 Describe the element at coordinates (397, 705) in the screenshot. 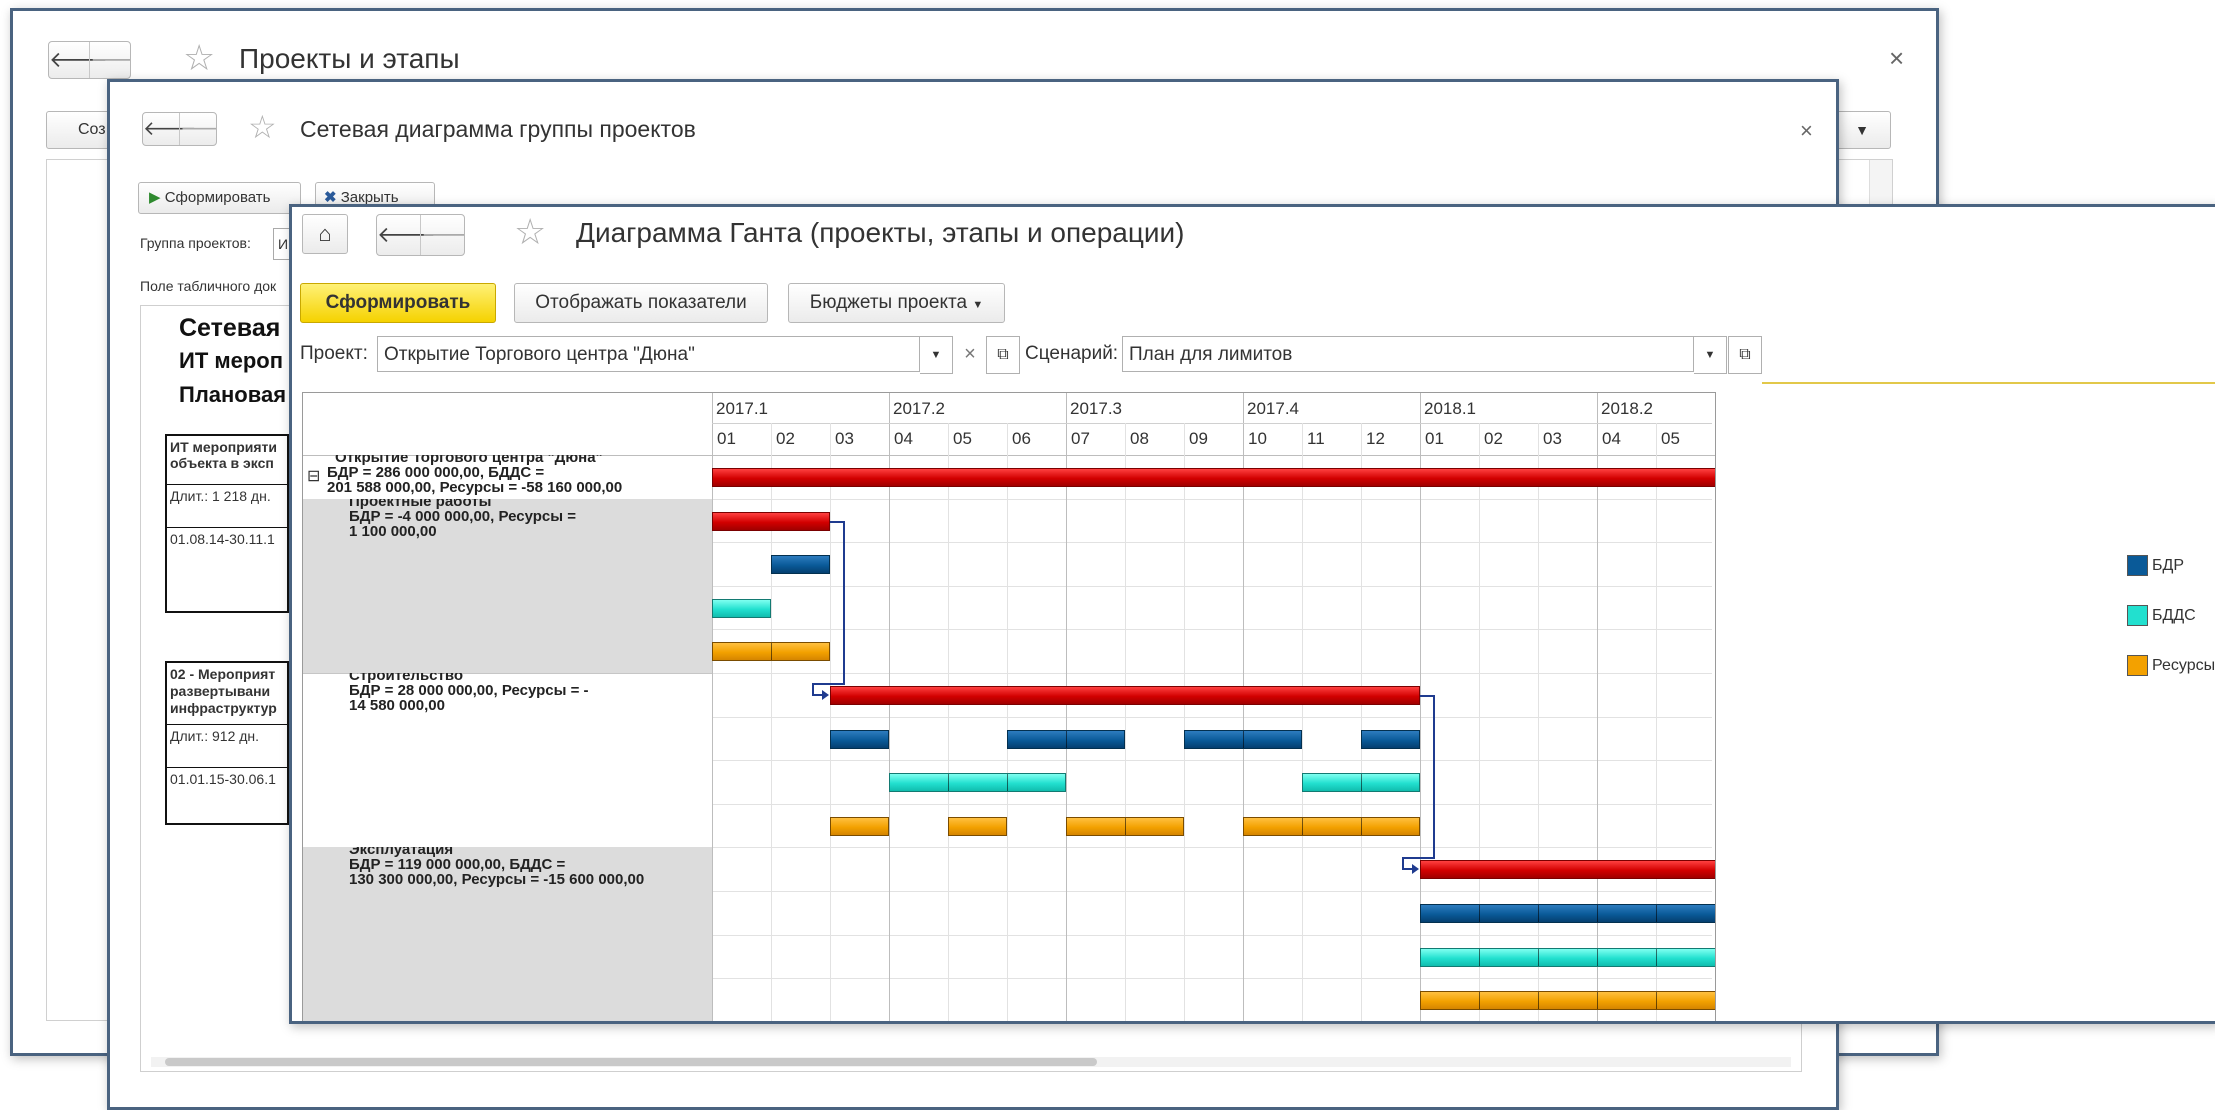

I see `row-label-line: 14 580 000,00` at that location.